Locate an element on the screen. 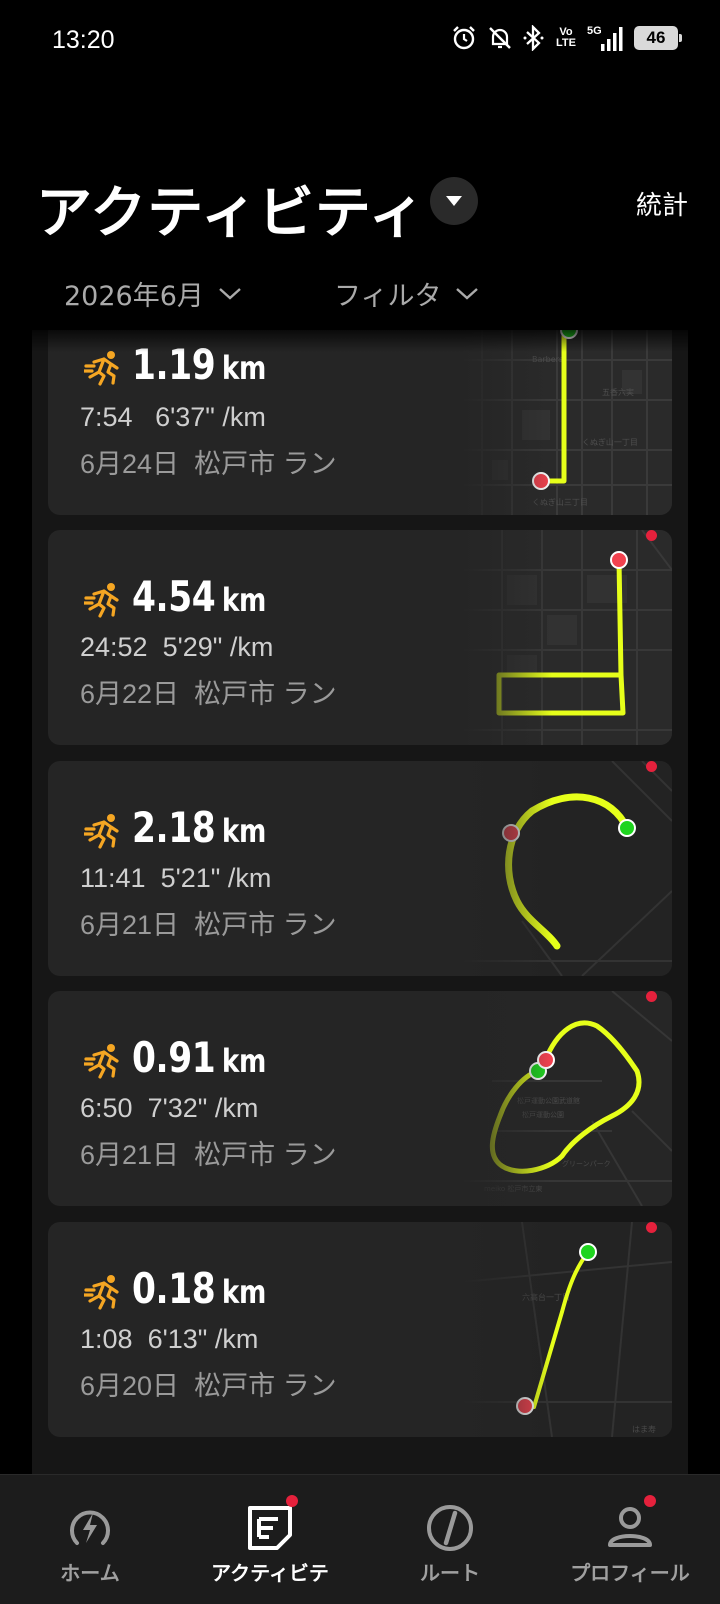  duration: 11:41 is located at coordinates (113, 878).